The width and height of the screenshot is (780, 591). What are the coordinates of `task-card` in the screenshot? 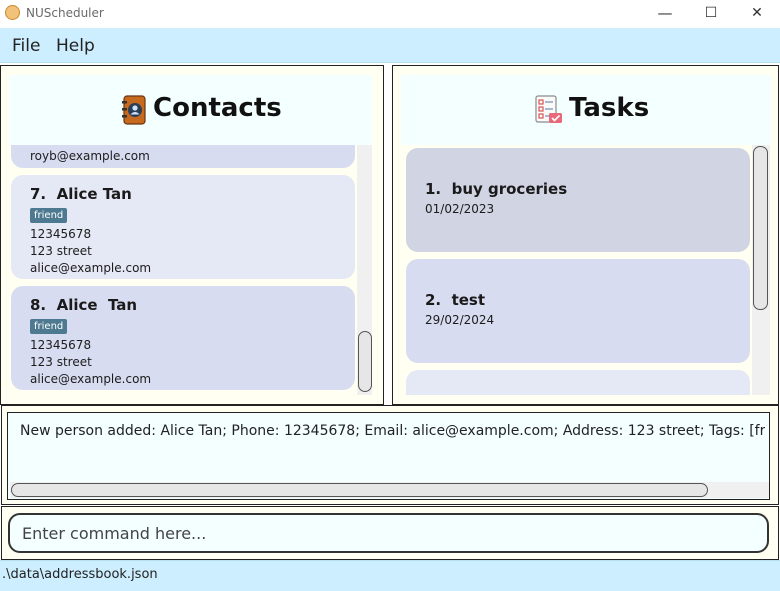 It's located at (578, 382).